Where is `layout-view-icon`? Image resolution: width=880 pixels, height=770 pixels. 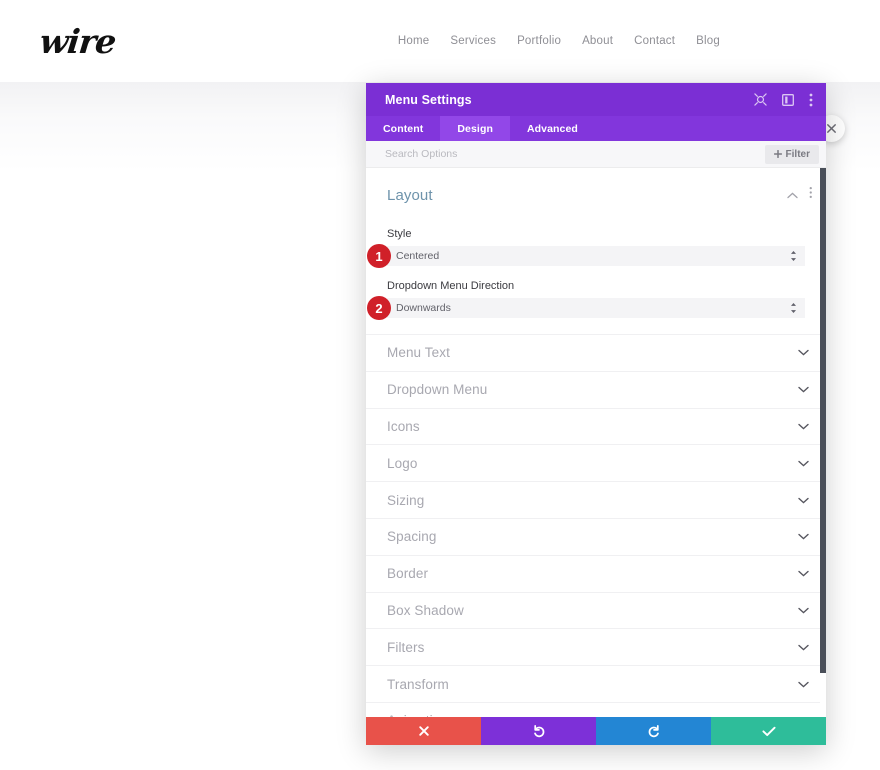 layout-view-icon is located at coordinates (788, 99).